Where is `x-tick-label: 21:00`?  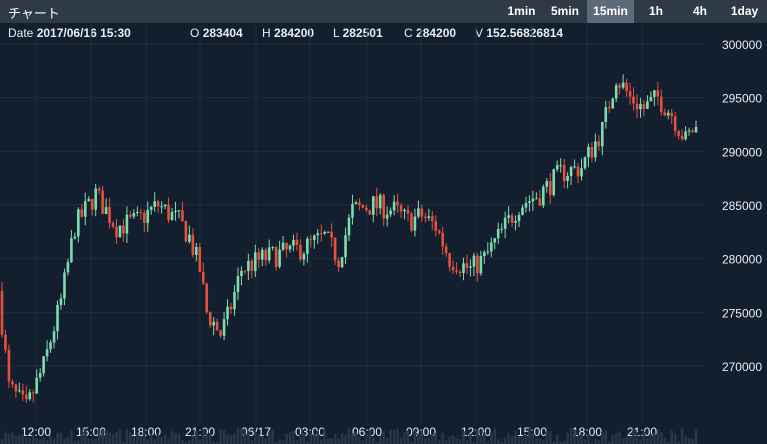
x-tick-label: 21:00 is located at coordinates (642, 432).